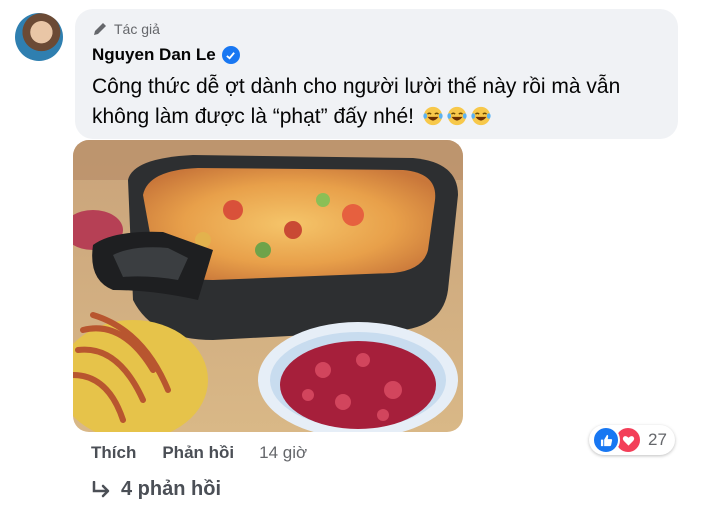  What do you see at coordinates (606, 440) in the screenshot?
I see `like-reaction-icon` at bounding box center [606, 440].